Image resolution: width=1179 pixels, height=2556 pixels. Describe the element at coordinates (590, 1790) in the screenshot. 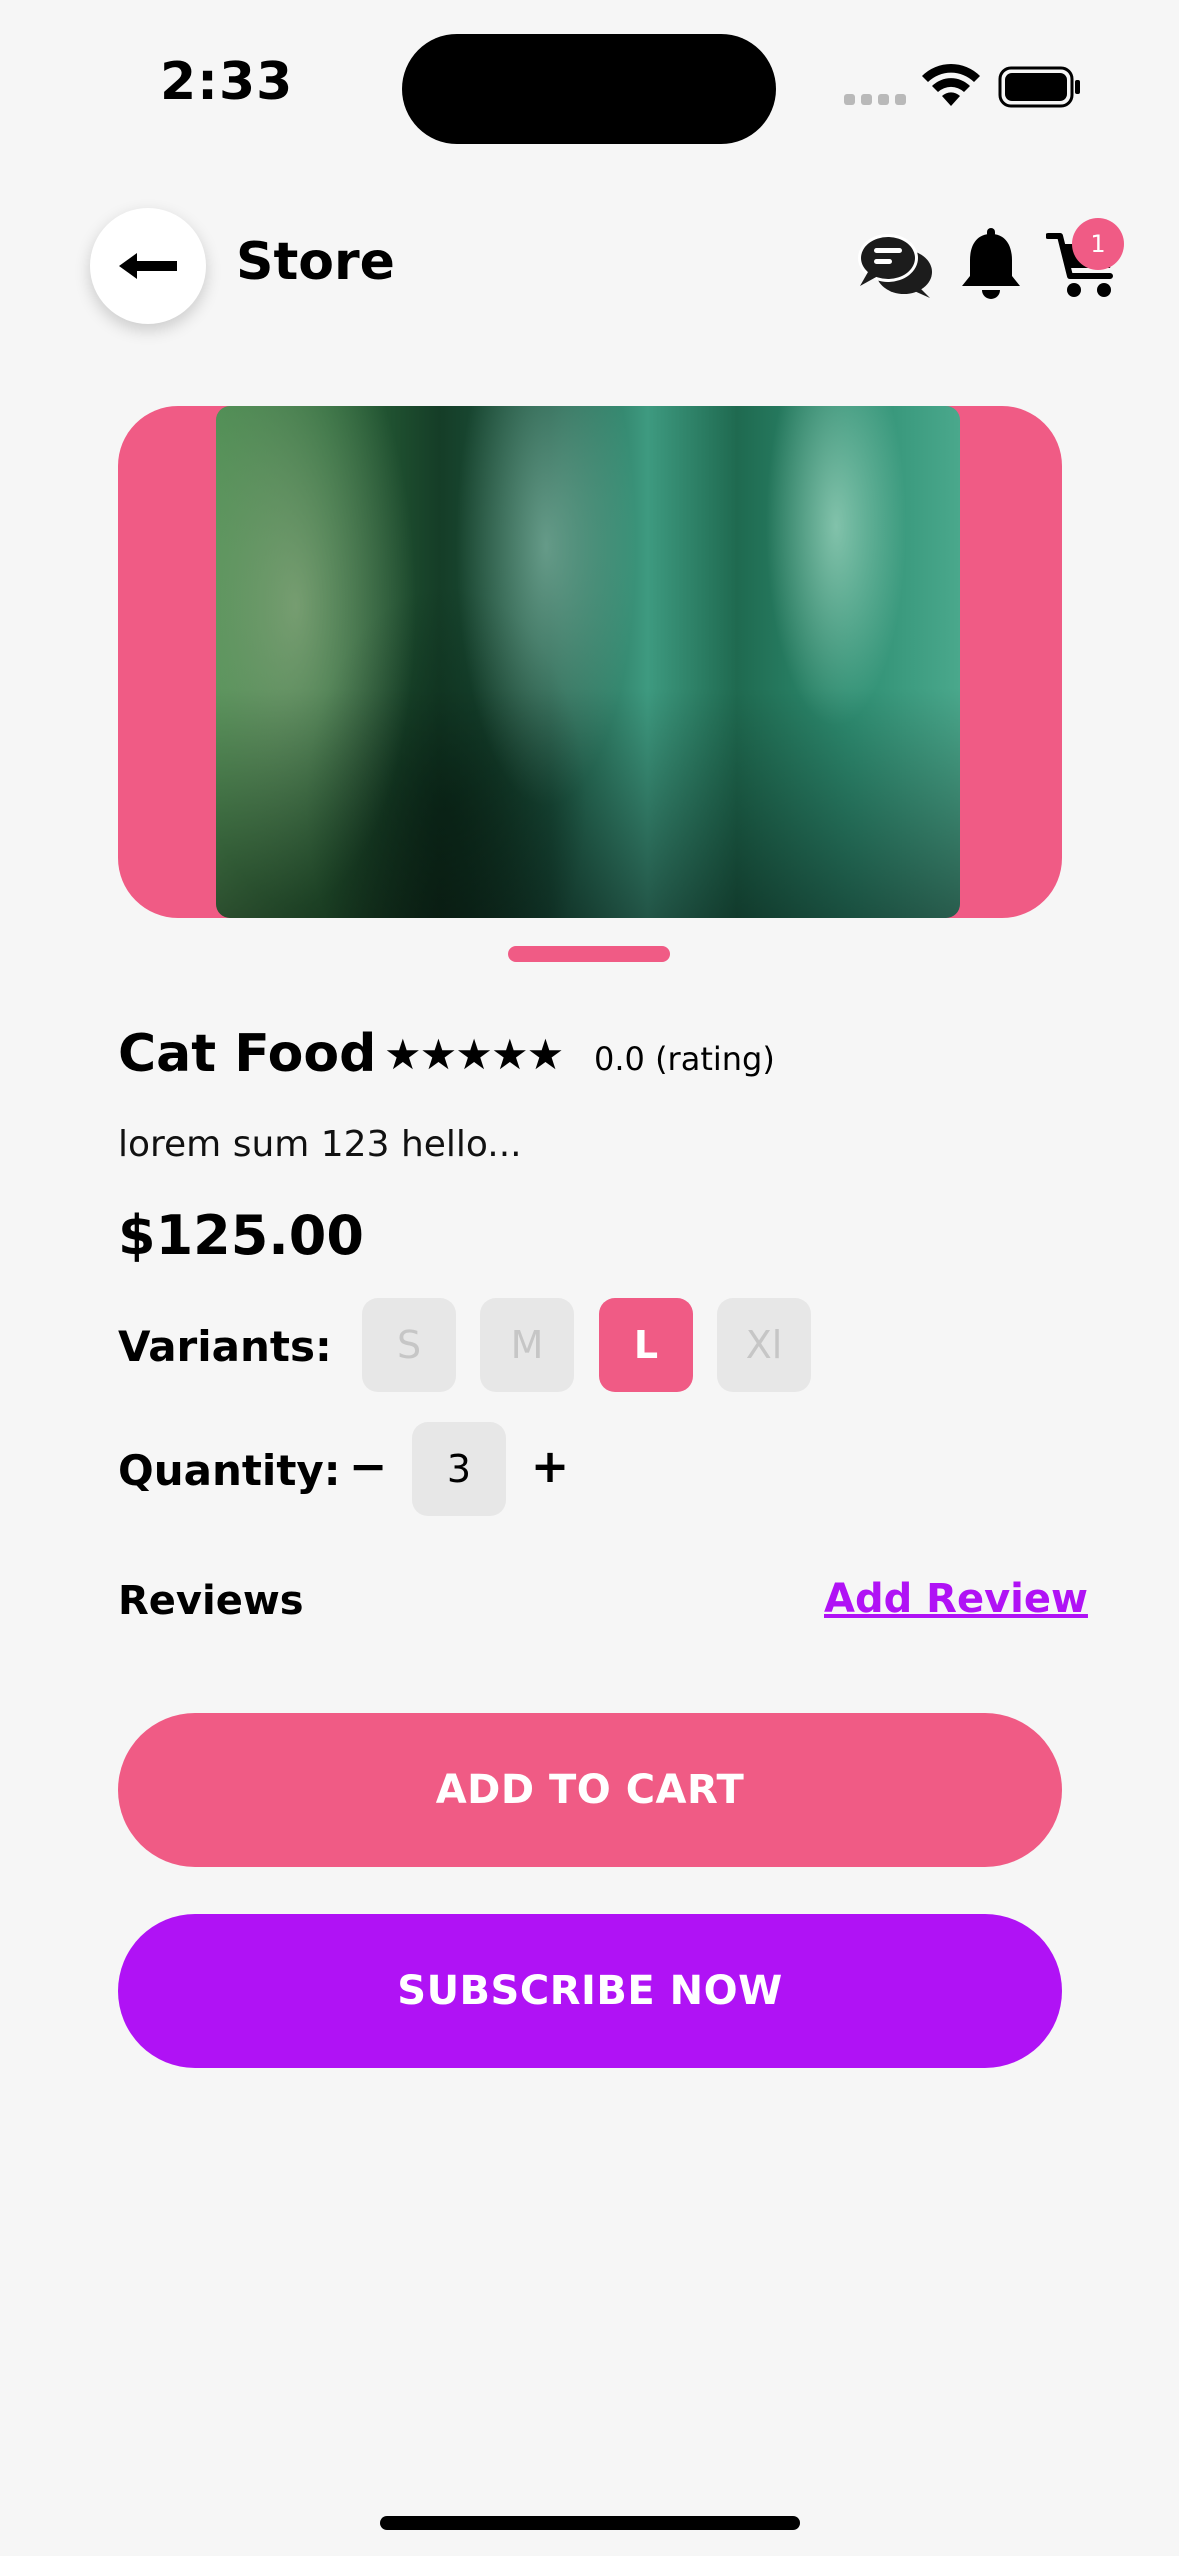

I see `add-to-cart-button: ADD TO CART` at that location.